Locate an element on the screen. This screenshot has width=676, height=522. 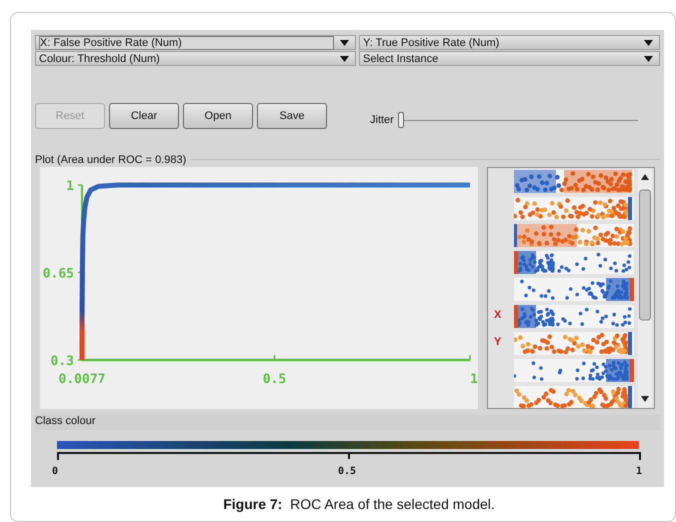
dropdown: Select Instance is located at coordinates (509, 58).